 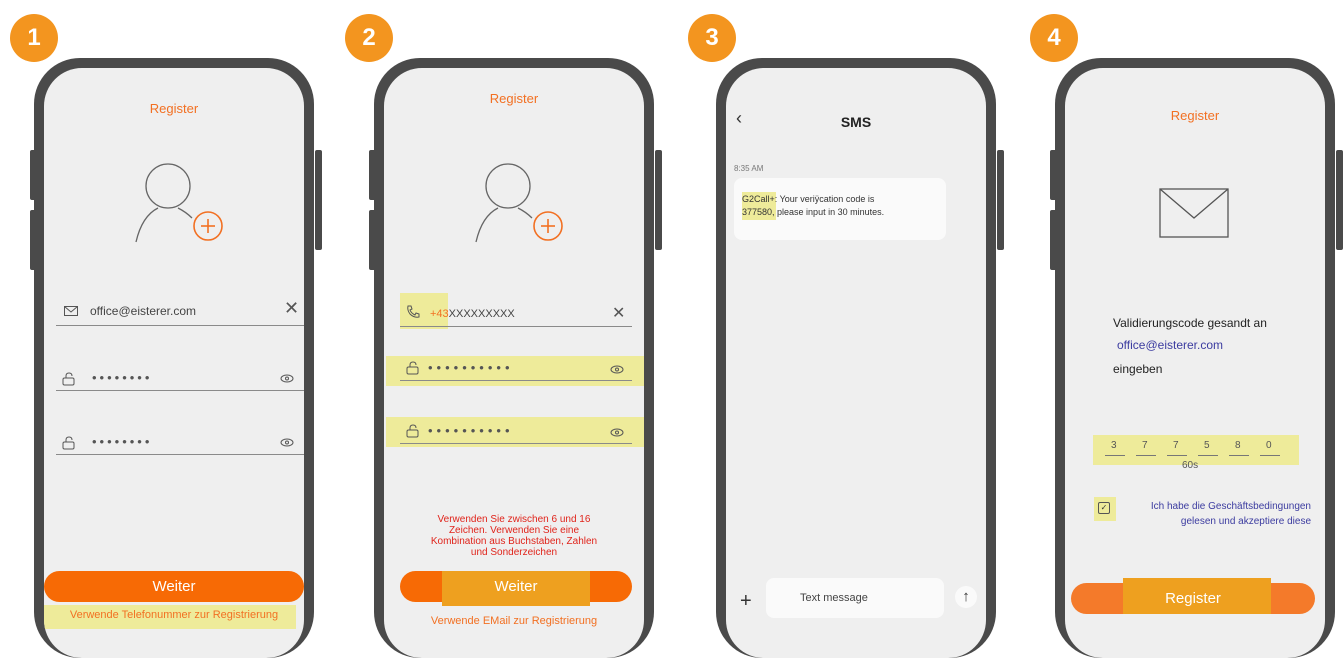 I want to click on code-digit: 5, so click(x=1207, y=445).